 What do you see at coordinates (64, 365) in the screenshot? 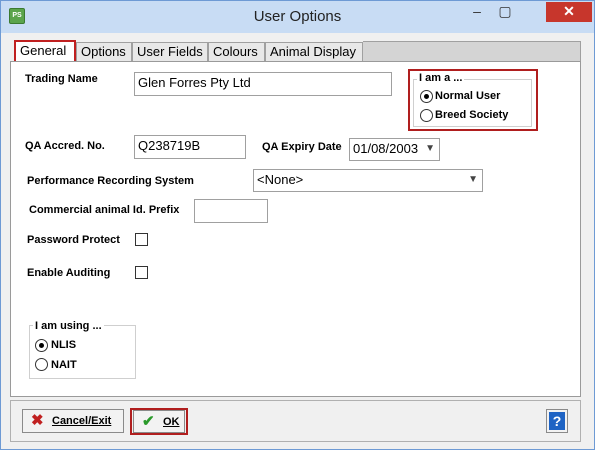
I see `nait-label: NAIT` at bounding box center [64, 365].